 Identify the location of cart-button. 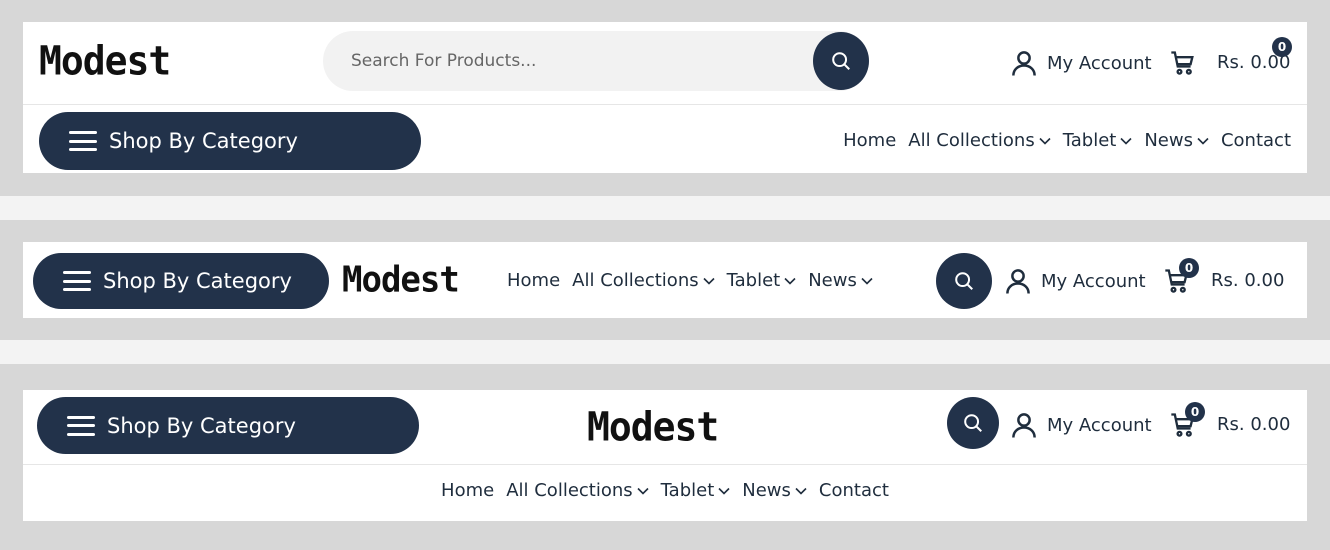
(1183, 65).